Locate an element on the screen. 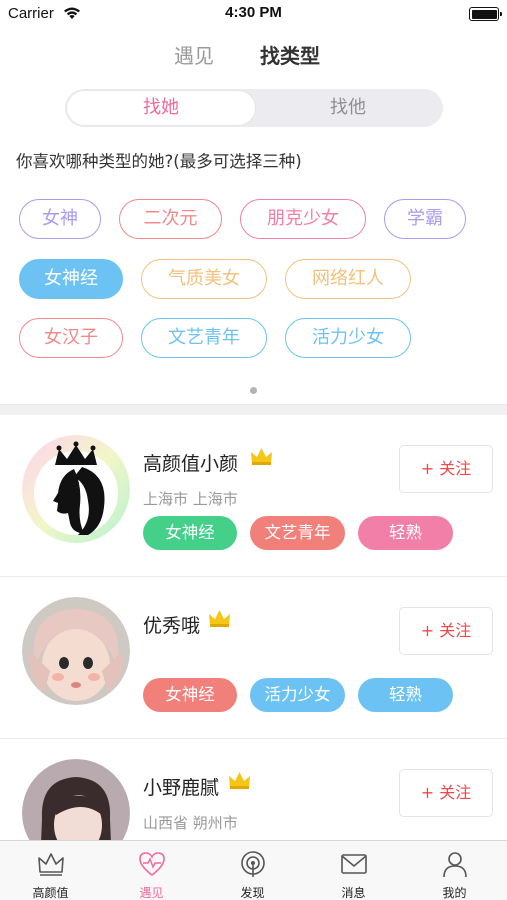  user-name: 小野鹿腻 is located at coordinates (181, 788).